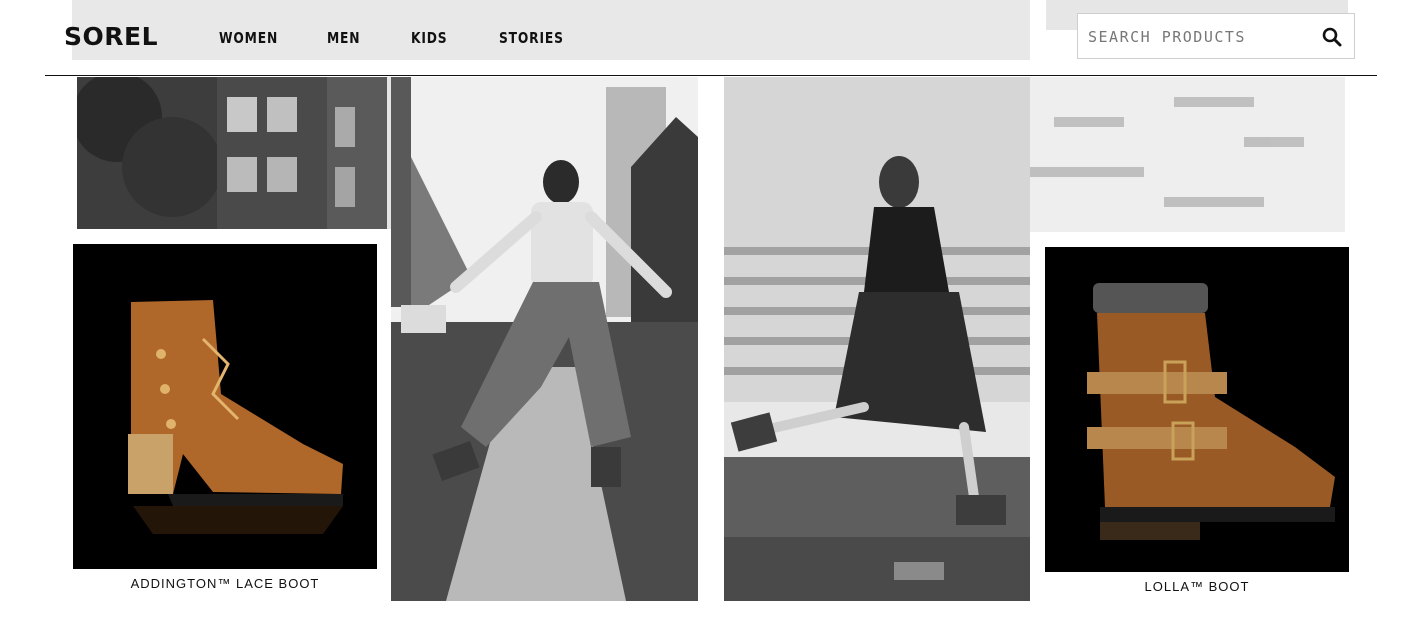 This screenshot has width=1423, height=617. What do you see at coordinates (1197, 586) in the screenshot?
I see `lolla-product-caption: LOLLA™ BOOT` at bounding box center [1197, 586].